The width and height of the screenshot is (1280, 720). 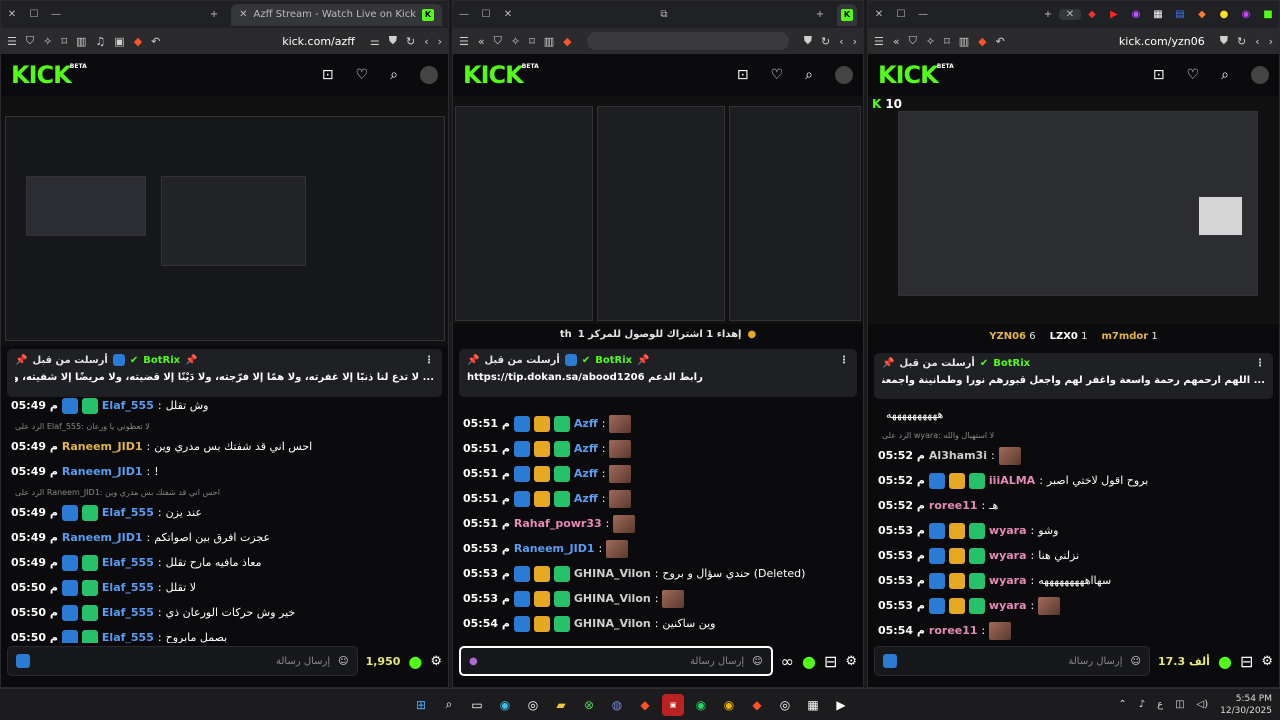 What do you see at coordinates (958, 455) in the screenshot?
I see `chat-username: Al3ham3i` at bounding box center [958, 455].